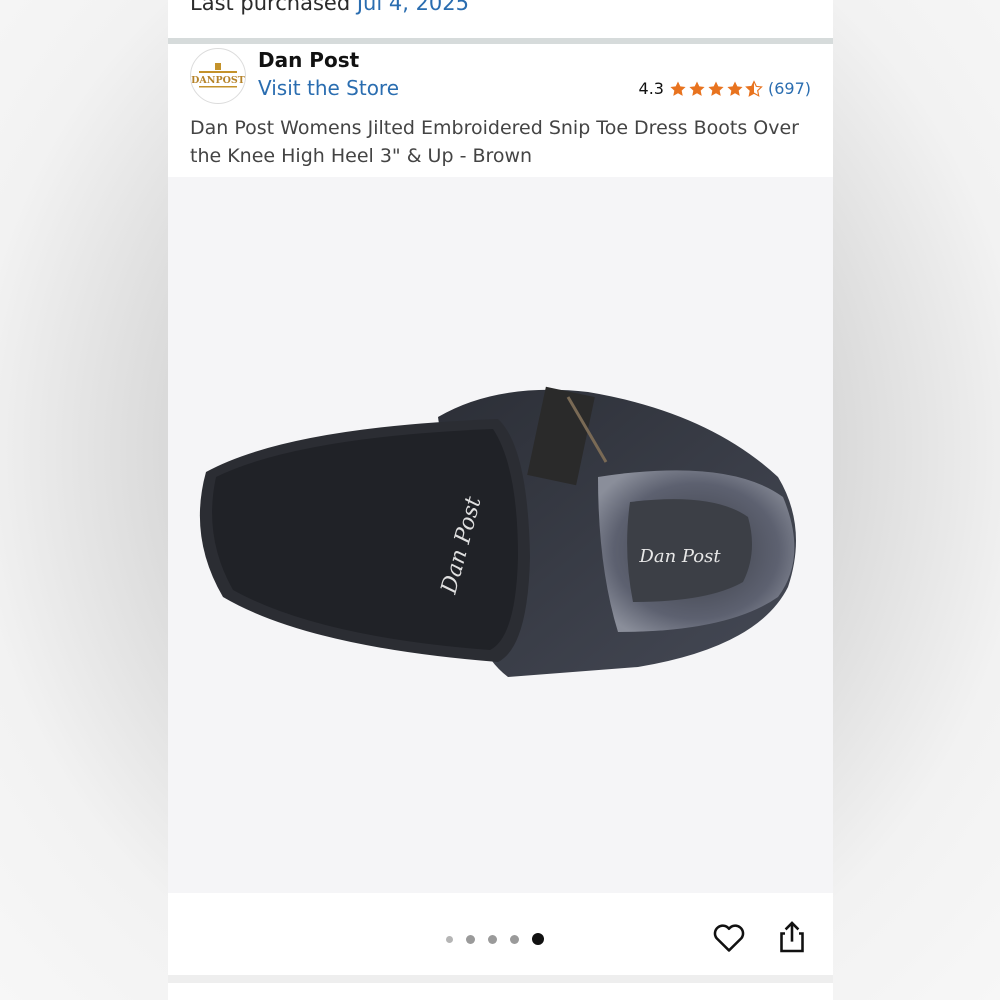  Describe the element at coordinates (218, 80) in the screenshot. I see `svg-text: DANPOST` at that location.